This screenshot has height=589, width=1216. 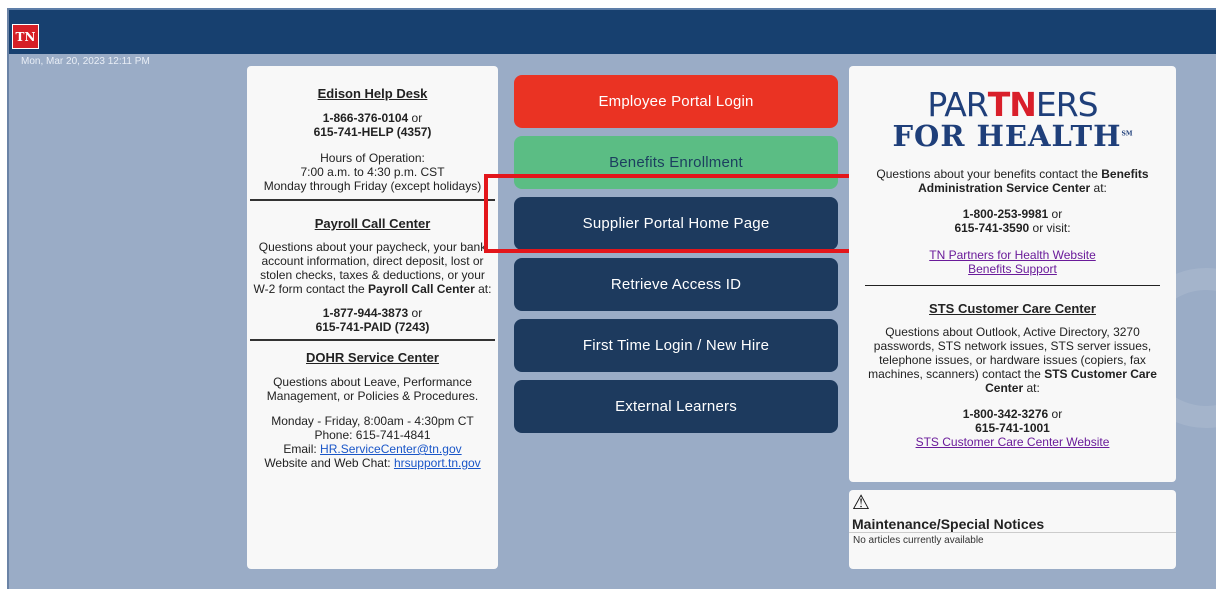 What do you see at coordinates (1012, 255) in the screenshot?
I see `partners-website-link: TN Partners for Health Website` at bounding box center [1012, 255].